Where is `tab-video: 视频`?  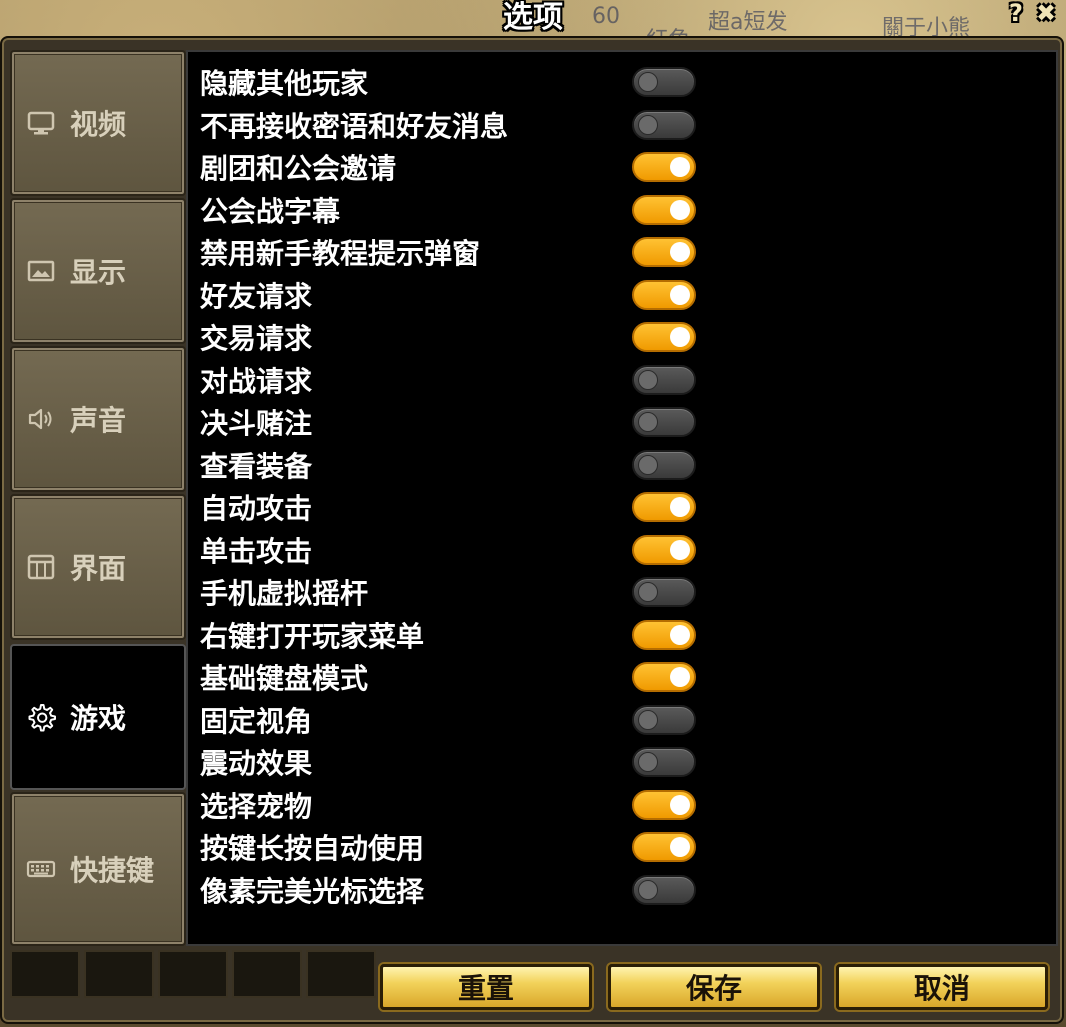
tab-video: 视频 is located at coordinates (98, 123).